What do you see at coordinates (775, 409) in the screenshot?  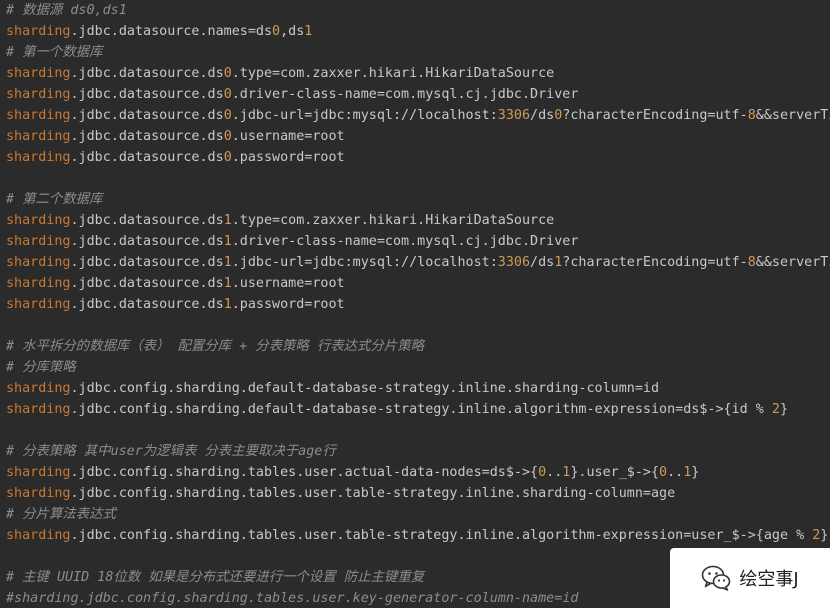 I see `code-token-number: 2` at bounding box center [775, 409].